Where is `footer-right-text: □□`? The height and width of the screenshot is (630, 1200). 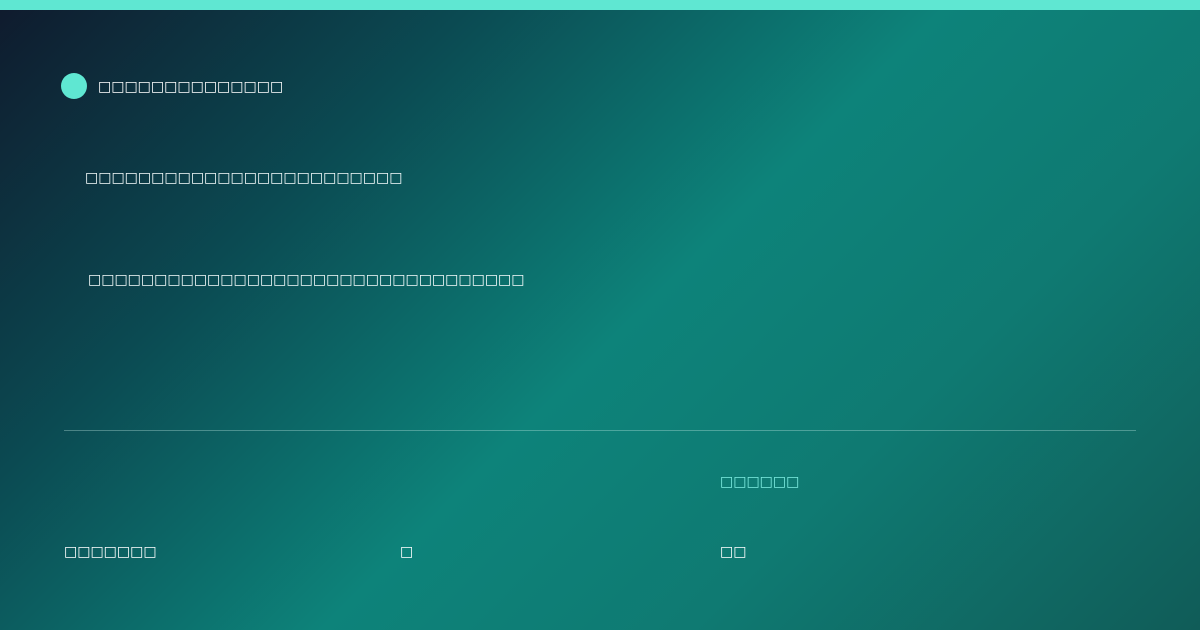 footer-right-text: □□ is located at coordinates (733, 552).